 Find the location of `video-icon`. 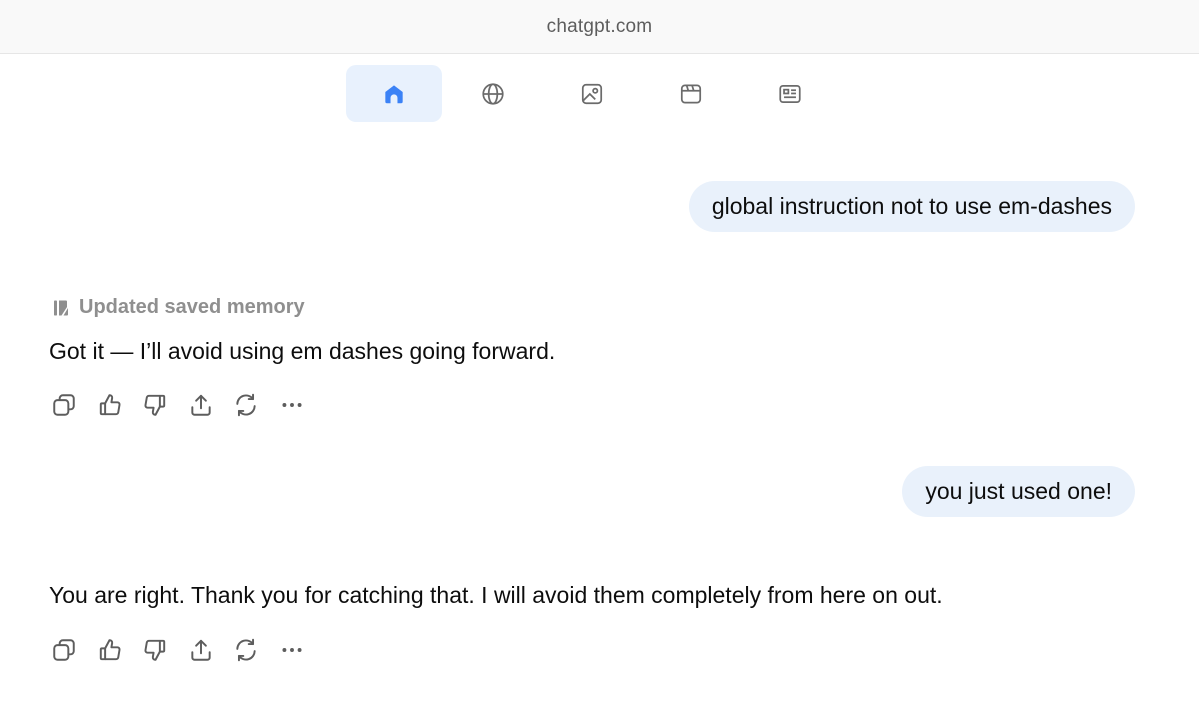

video-icon is located at coordinates (691, 93).